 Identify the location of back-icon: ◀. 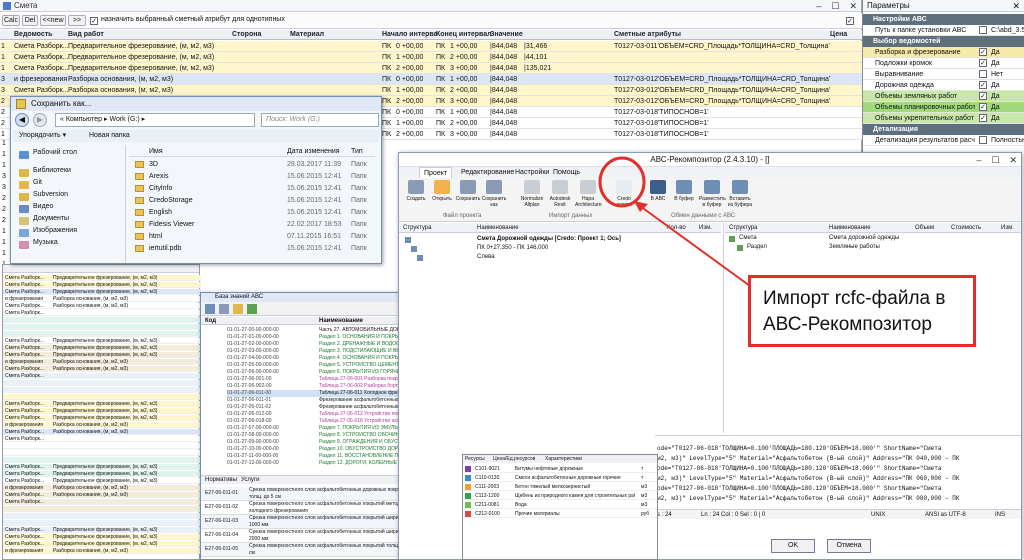
(22, 120).